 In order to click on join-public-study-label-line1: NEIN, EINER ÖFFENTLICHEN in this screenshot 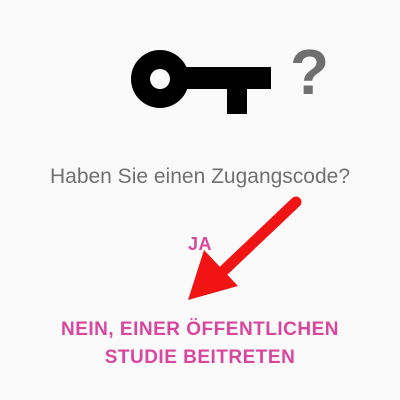, I will do `click(199, 329)`.